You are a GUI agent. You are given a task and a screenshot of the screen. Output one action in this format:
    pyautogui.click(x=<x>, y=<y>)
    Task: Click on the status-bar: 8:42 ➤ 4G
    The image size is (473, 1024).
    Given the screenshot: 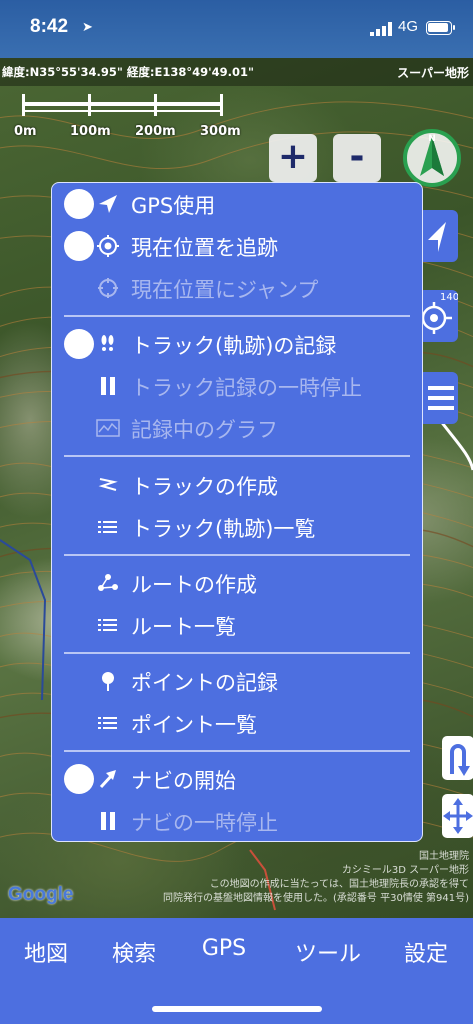 What is the action you would take?
    pyautogui.click(x=236, y=29)
    